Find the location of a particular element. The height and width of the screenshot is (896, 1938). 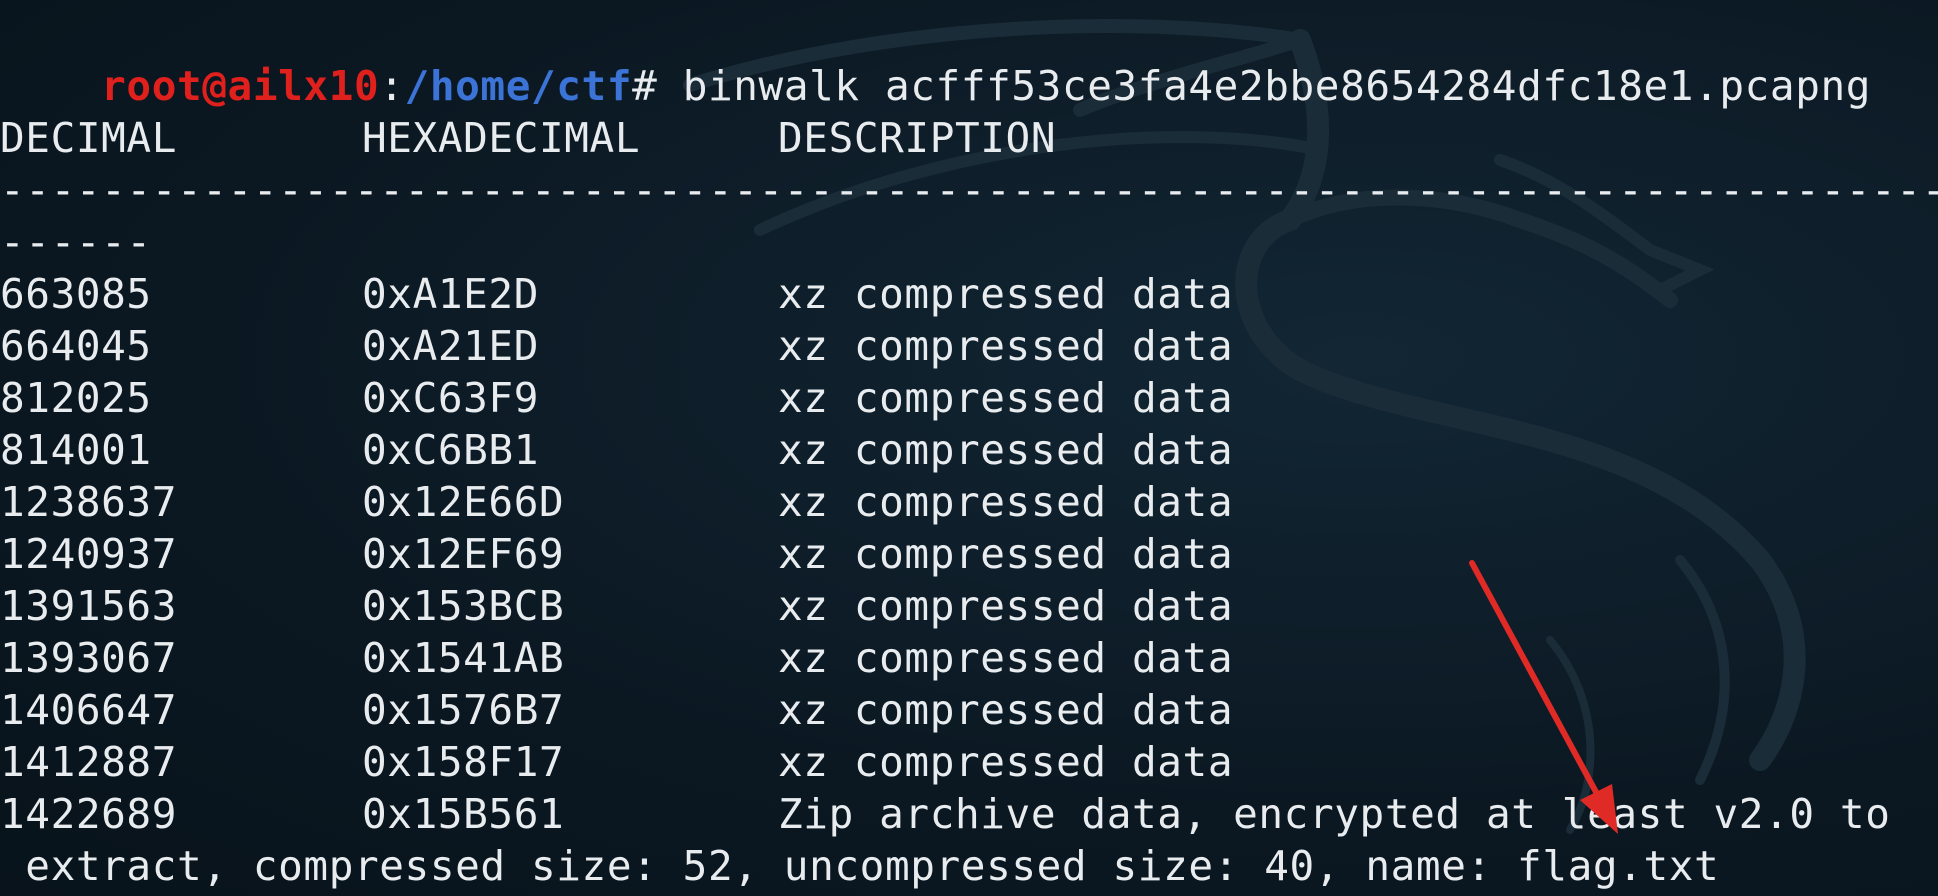

red-arrow-icon is located at coordinates (1543, 697).